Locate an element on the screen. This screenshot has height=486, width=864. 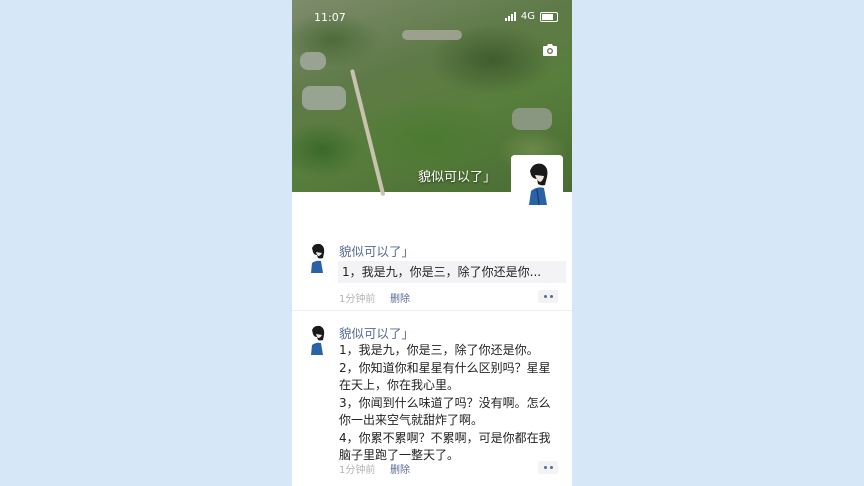
battery-icon is located at coordinates (549, 16).